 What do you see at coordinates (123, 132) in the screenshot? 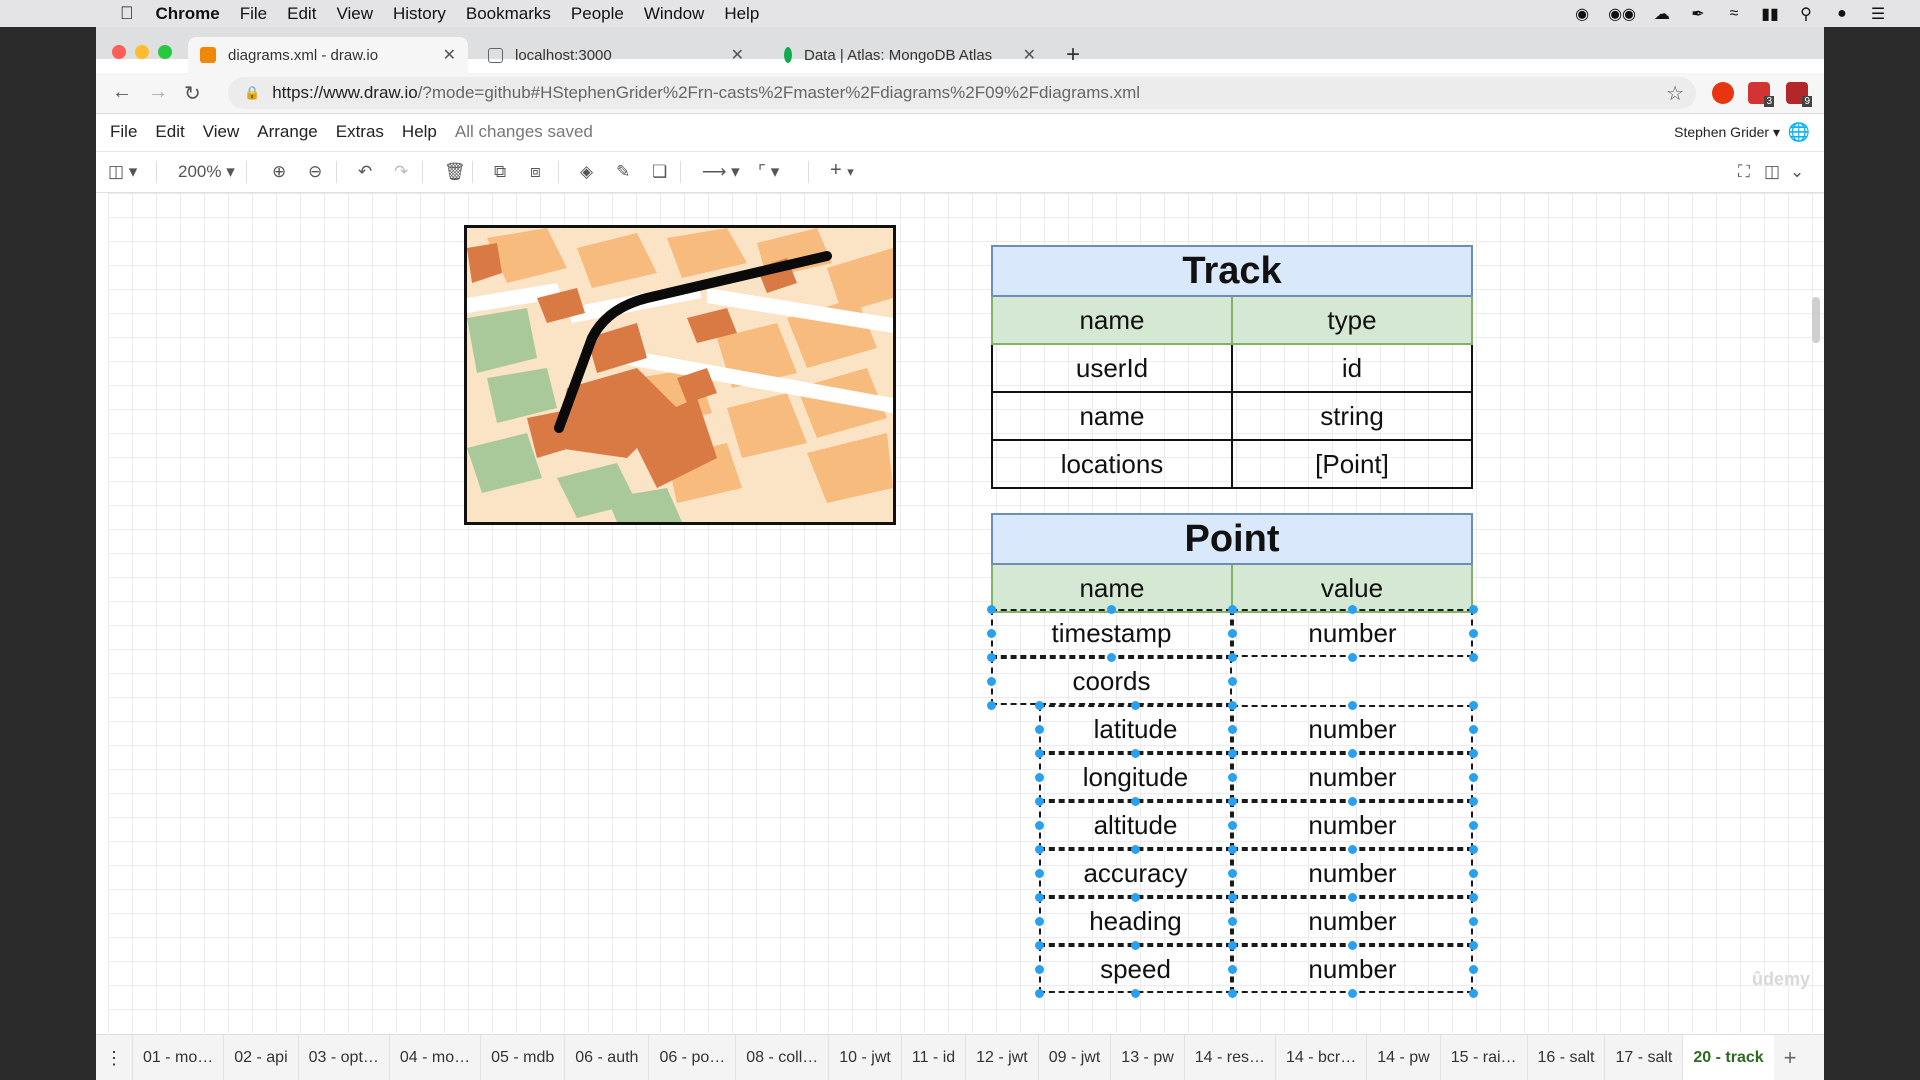
I see `drawio-menu-file: File` at bounding box center [123, 132].